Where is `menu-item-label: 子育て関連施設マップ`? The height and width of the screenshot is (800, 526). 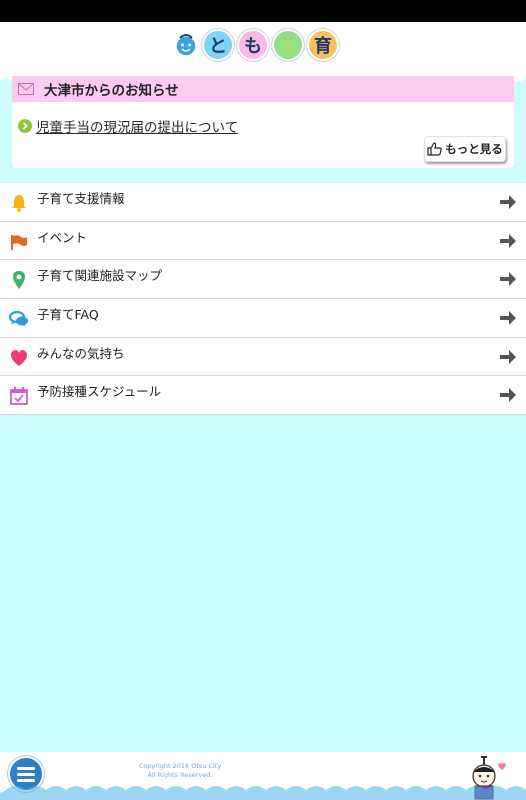
menu-item-label: 子育て関連施設マップ is located at coordinates (100, 276).